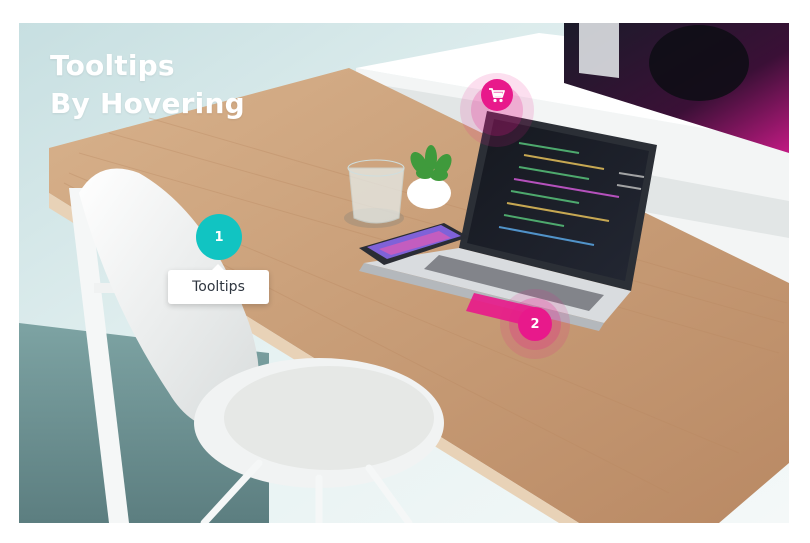  Describe the element at coordinates (218, 267) in the screenshot. I see `tooltip-arrow` at that location.